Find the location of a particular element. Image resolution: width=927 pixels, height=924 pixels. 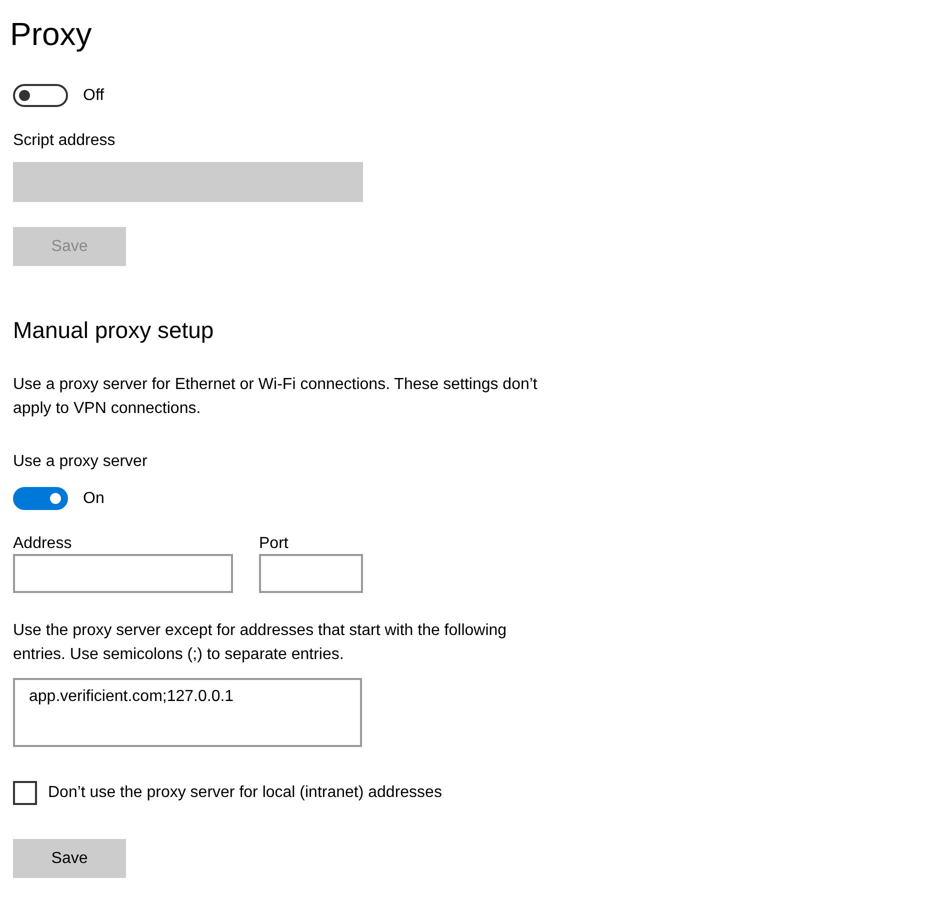

address-field is located at coordinates (123, 573).